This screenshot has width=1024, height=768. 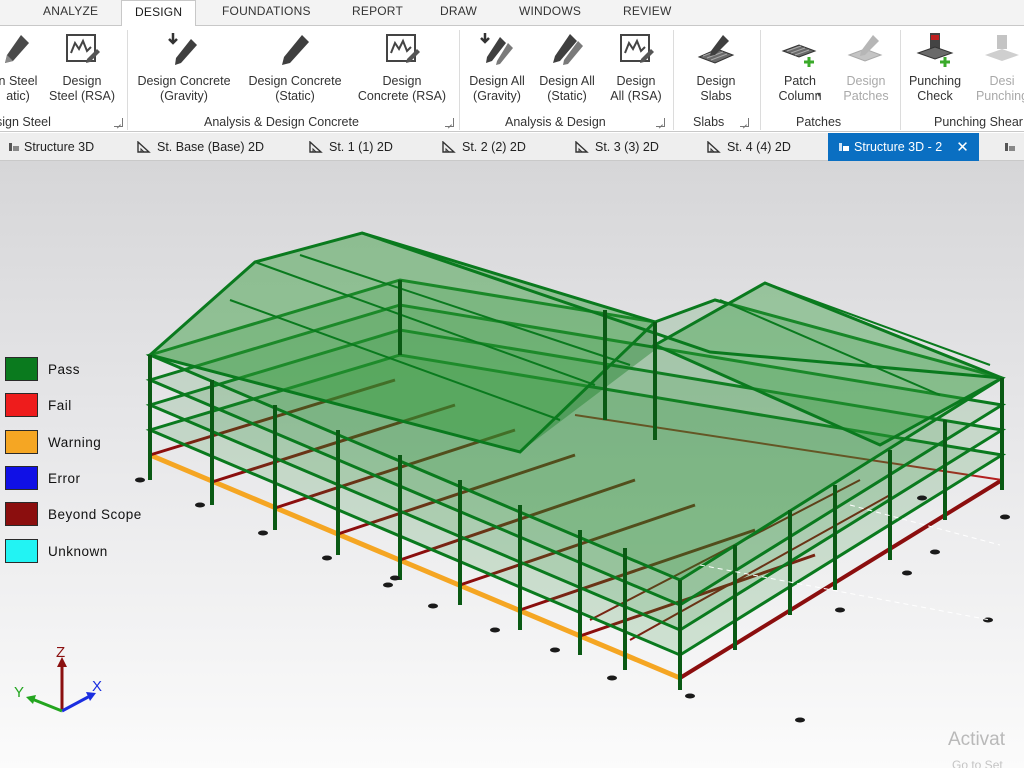 What do you see at coordinates (266, 11) in the screenshot?
I see `ribbon-tab-foundations: FOUNDATIONS` at bounding box center [266, 11].